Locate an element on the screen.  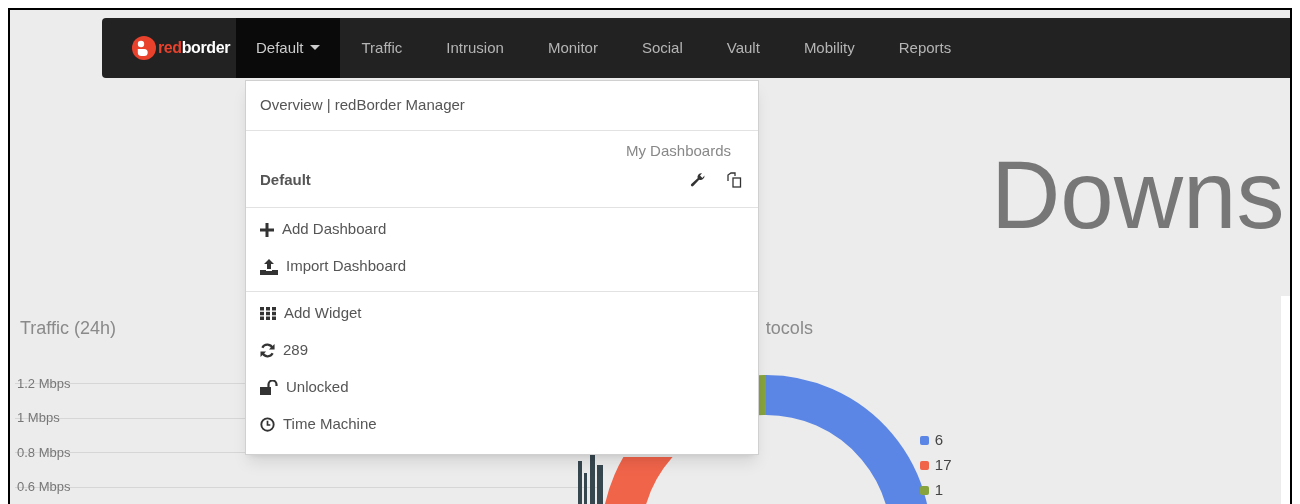
legend-label: 6 is located at coordinates (939, 440).